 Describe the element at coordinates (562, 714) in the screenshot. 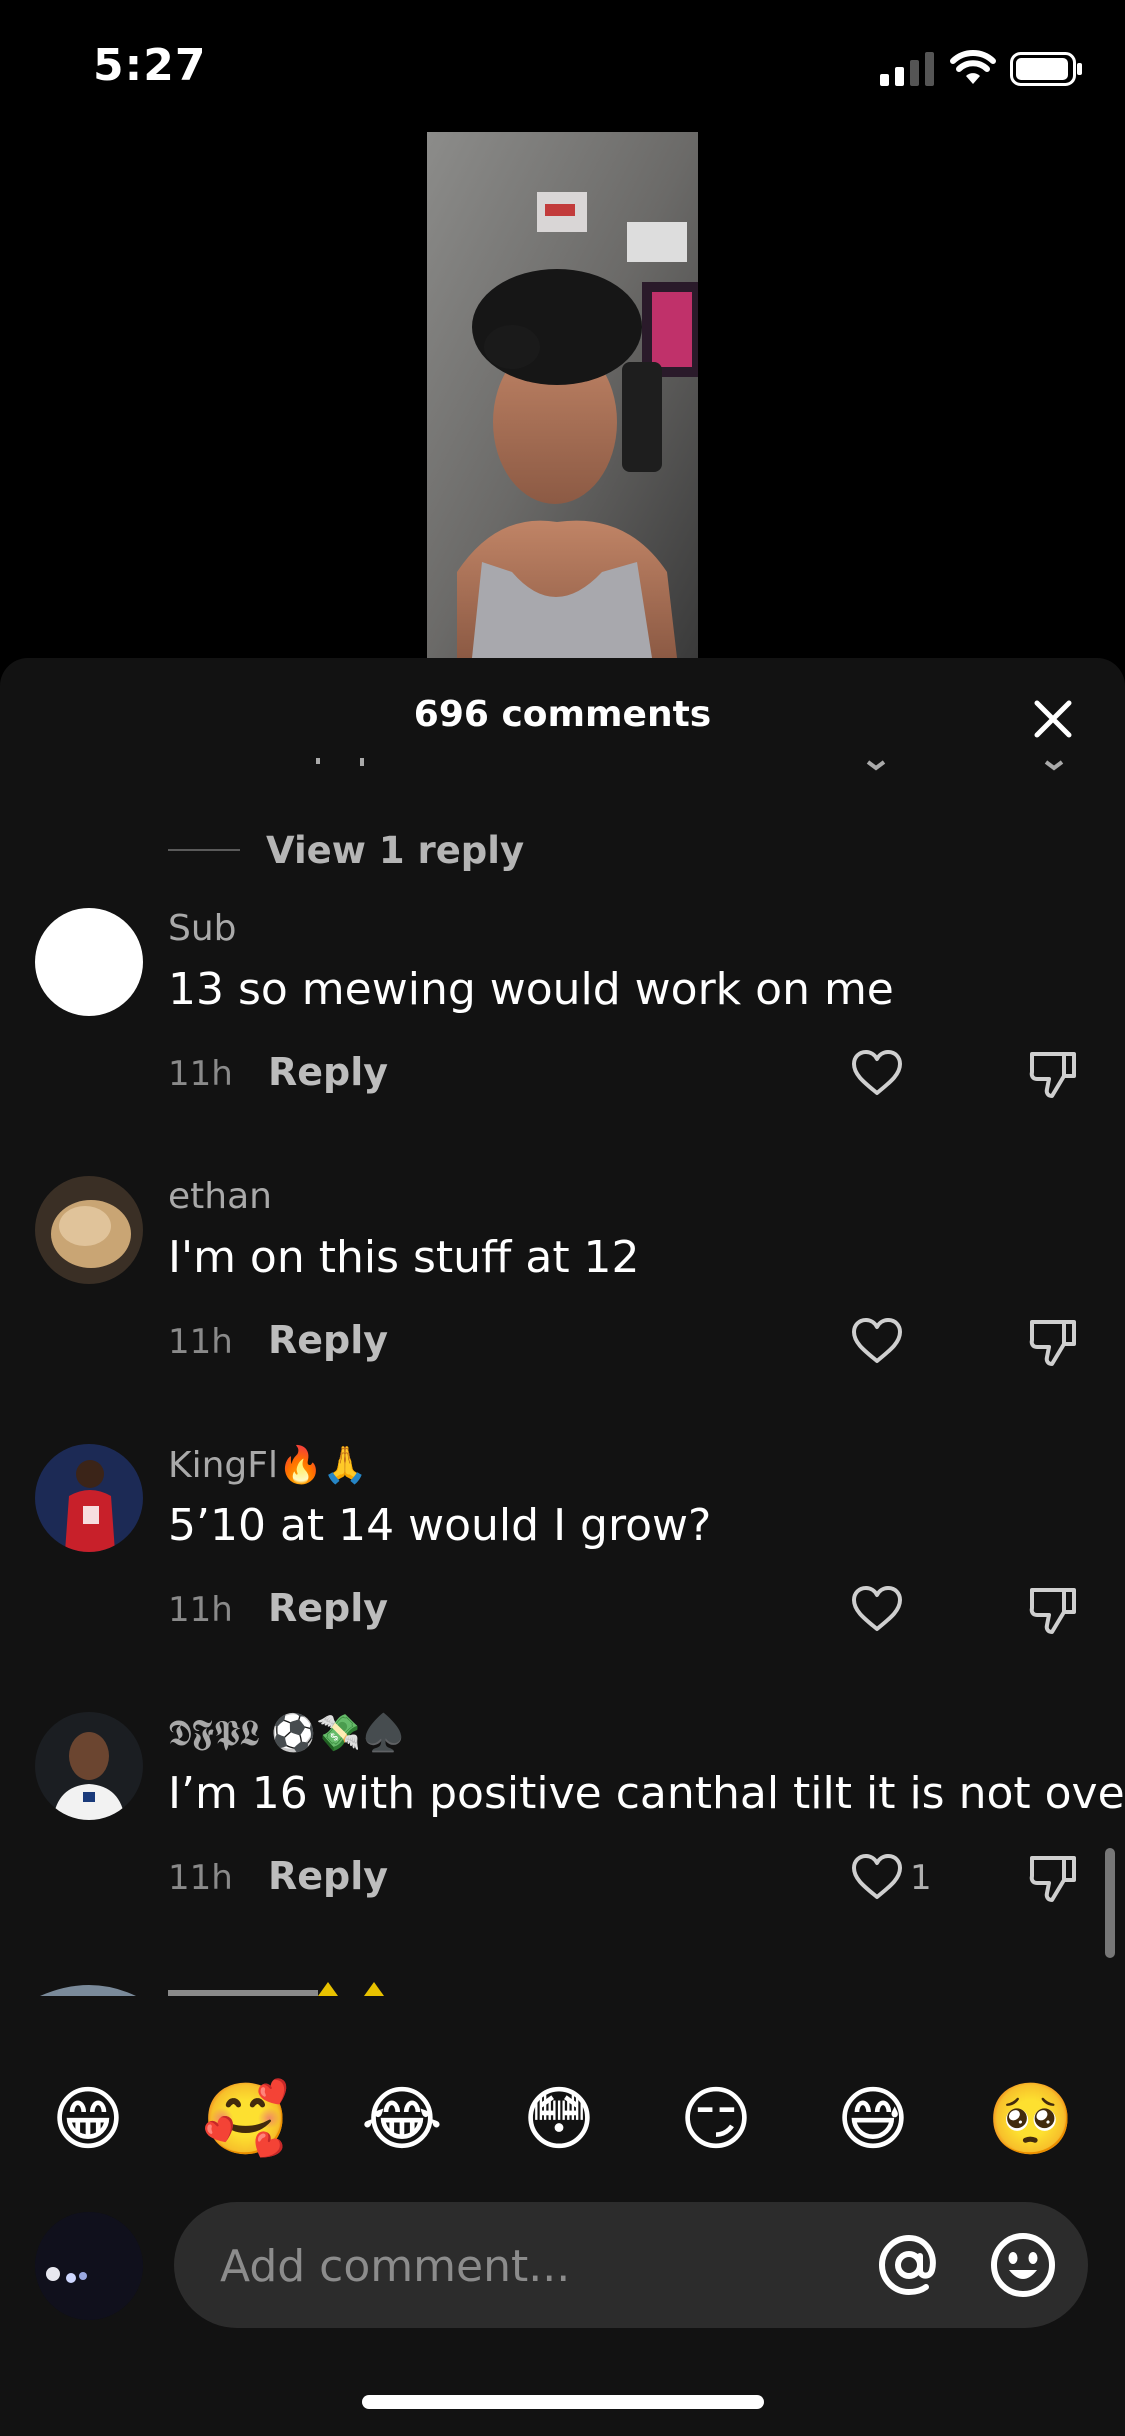

I see `comment-count: 696 comments` at that location.